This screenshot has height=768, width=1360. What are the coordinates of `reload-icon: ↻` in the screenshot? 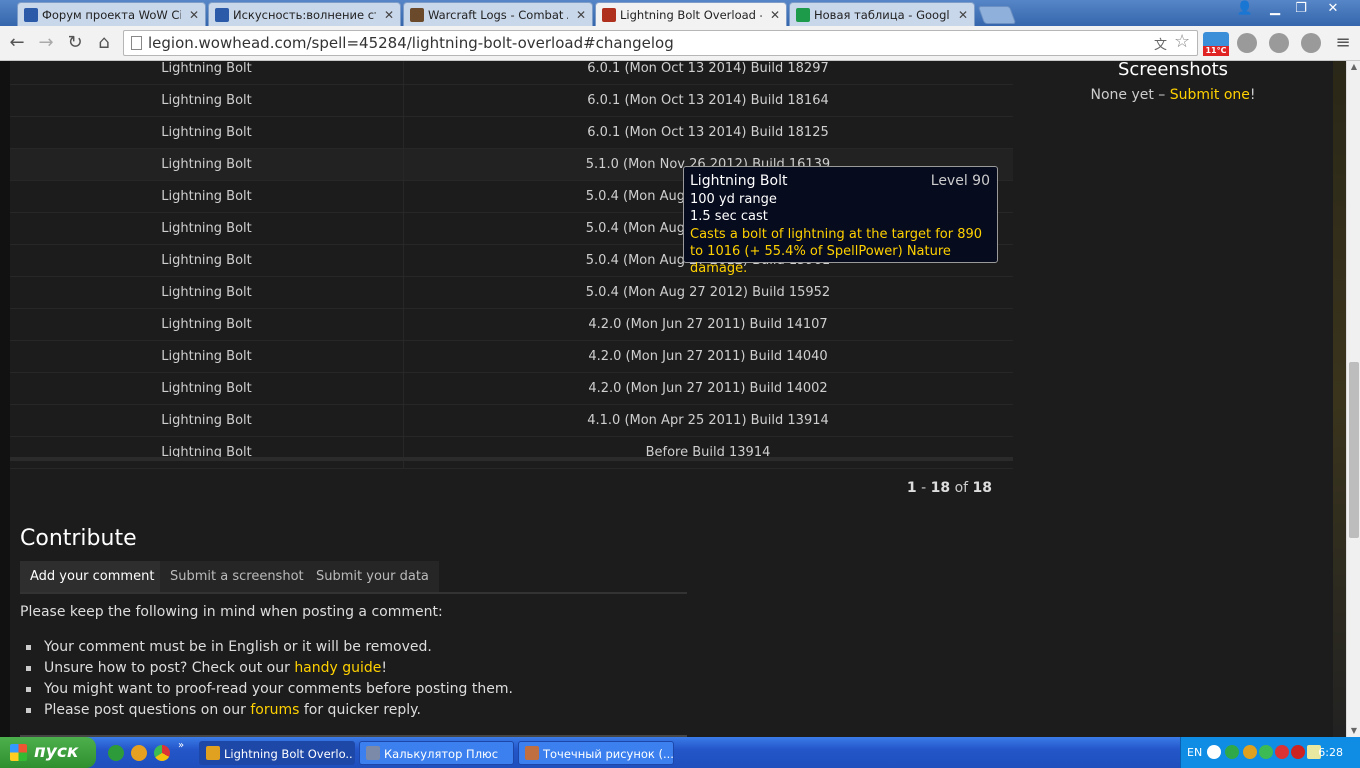 It's located at (75, 43).